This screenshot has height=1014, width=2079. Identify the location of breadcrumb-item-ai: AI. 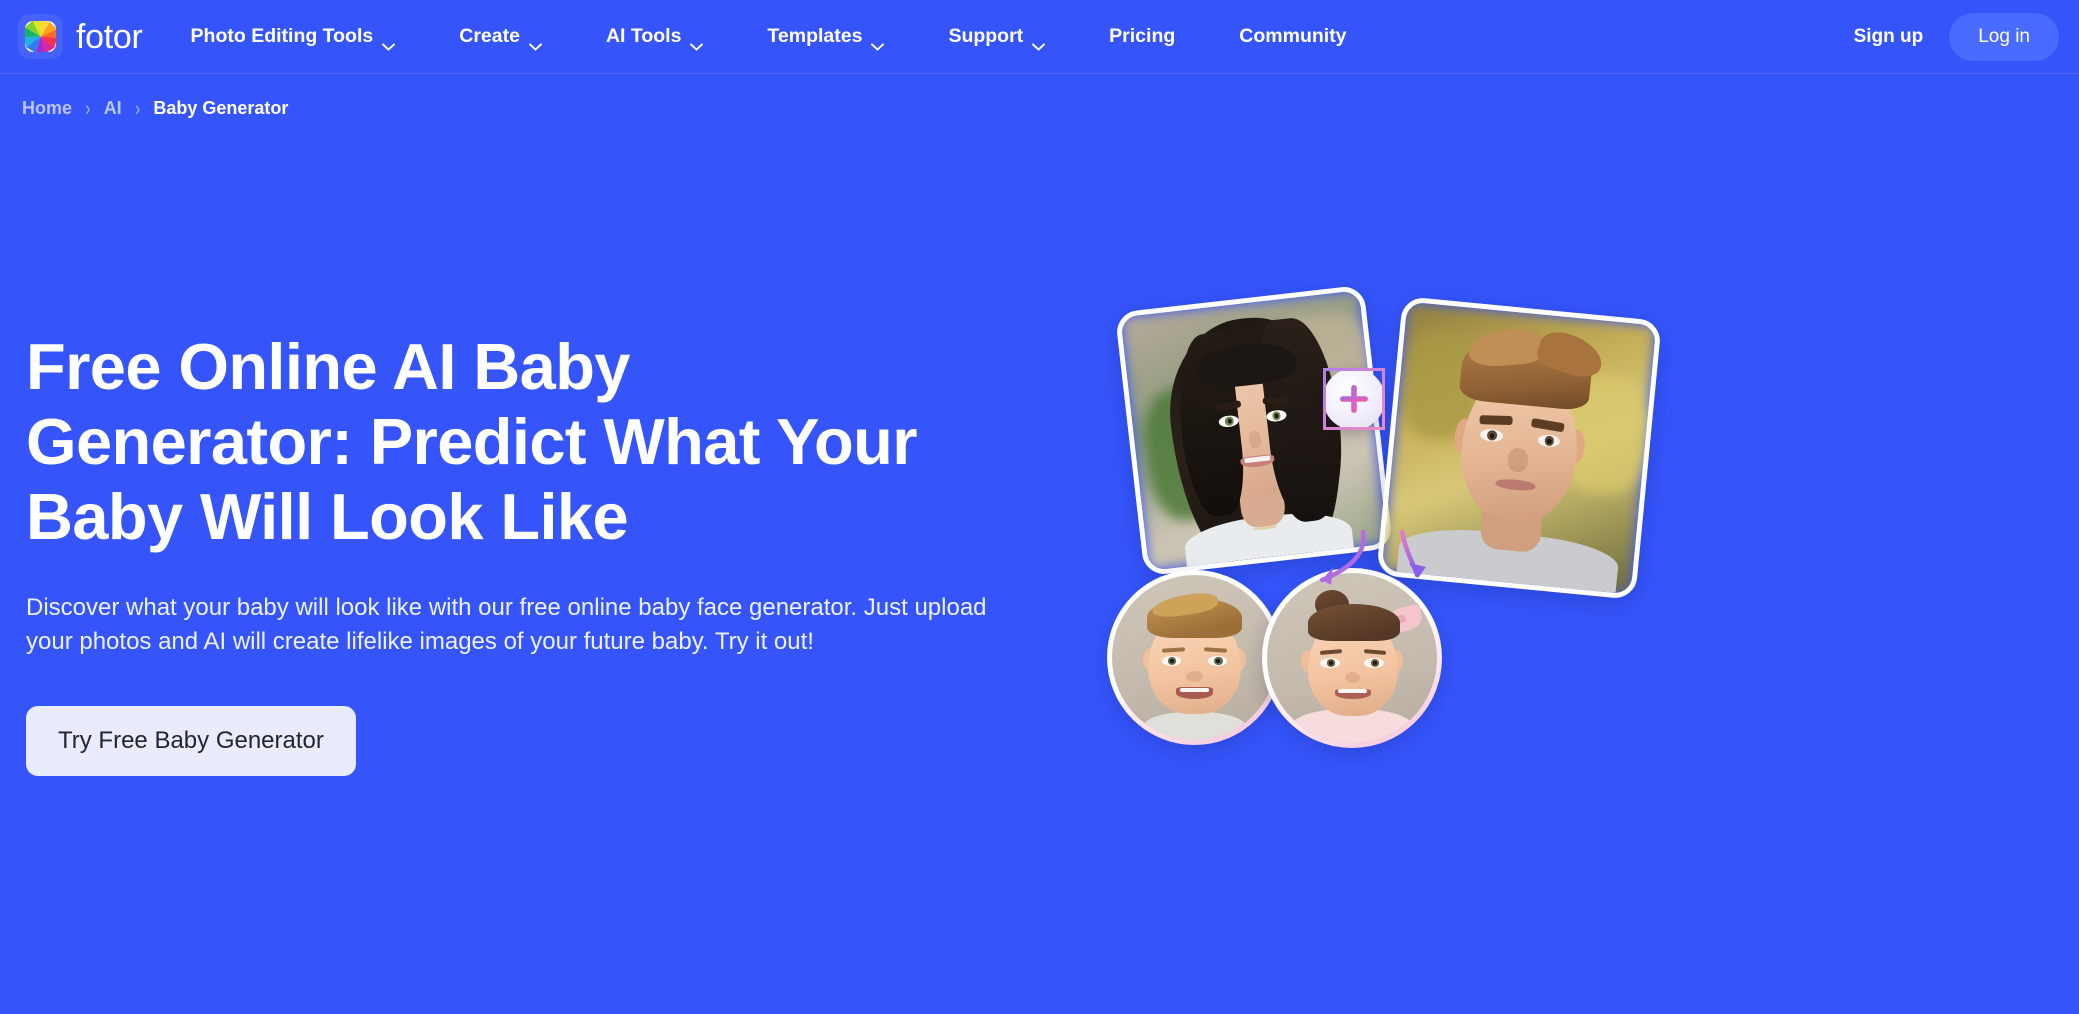
(113, 108).